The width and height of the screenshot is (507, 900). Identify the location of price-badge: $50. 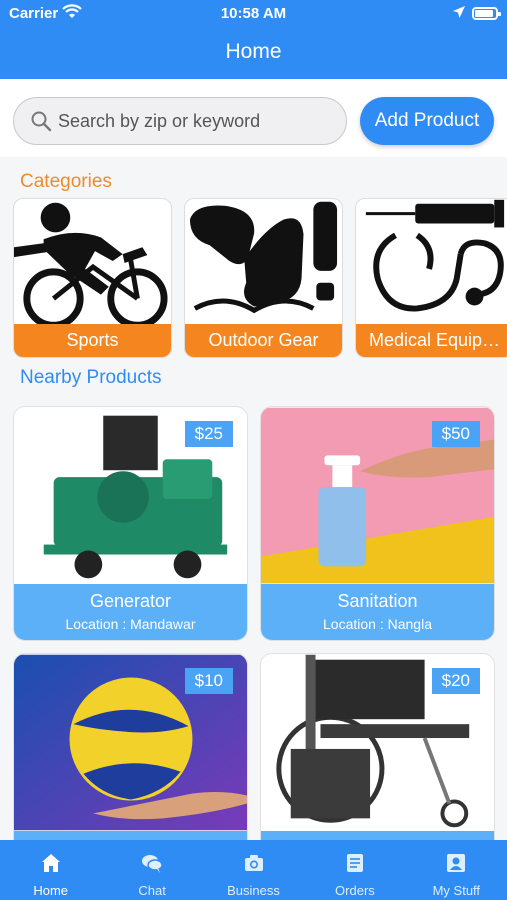
(455, 434).